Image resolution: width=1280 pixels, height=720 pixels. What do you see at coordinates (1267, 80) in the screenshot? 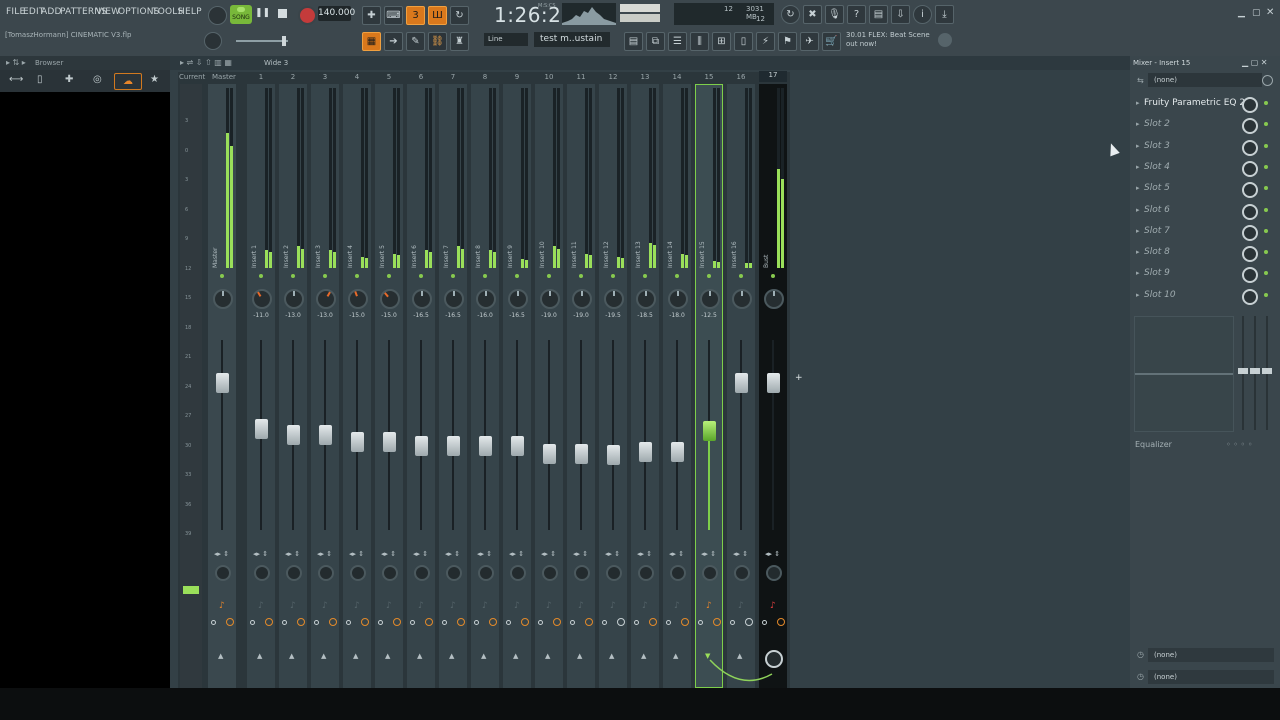
I see `settings-icon` at bounding box center [1267, 80].